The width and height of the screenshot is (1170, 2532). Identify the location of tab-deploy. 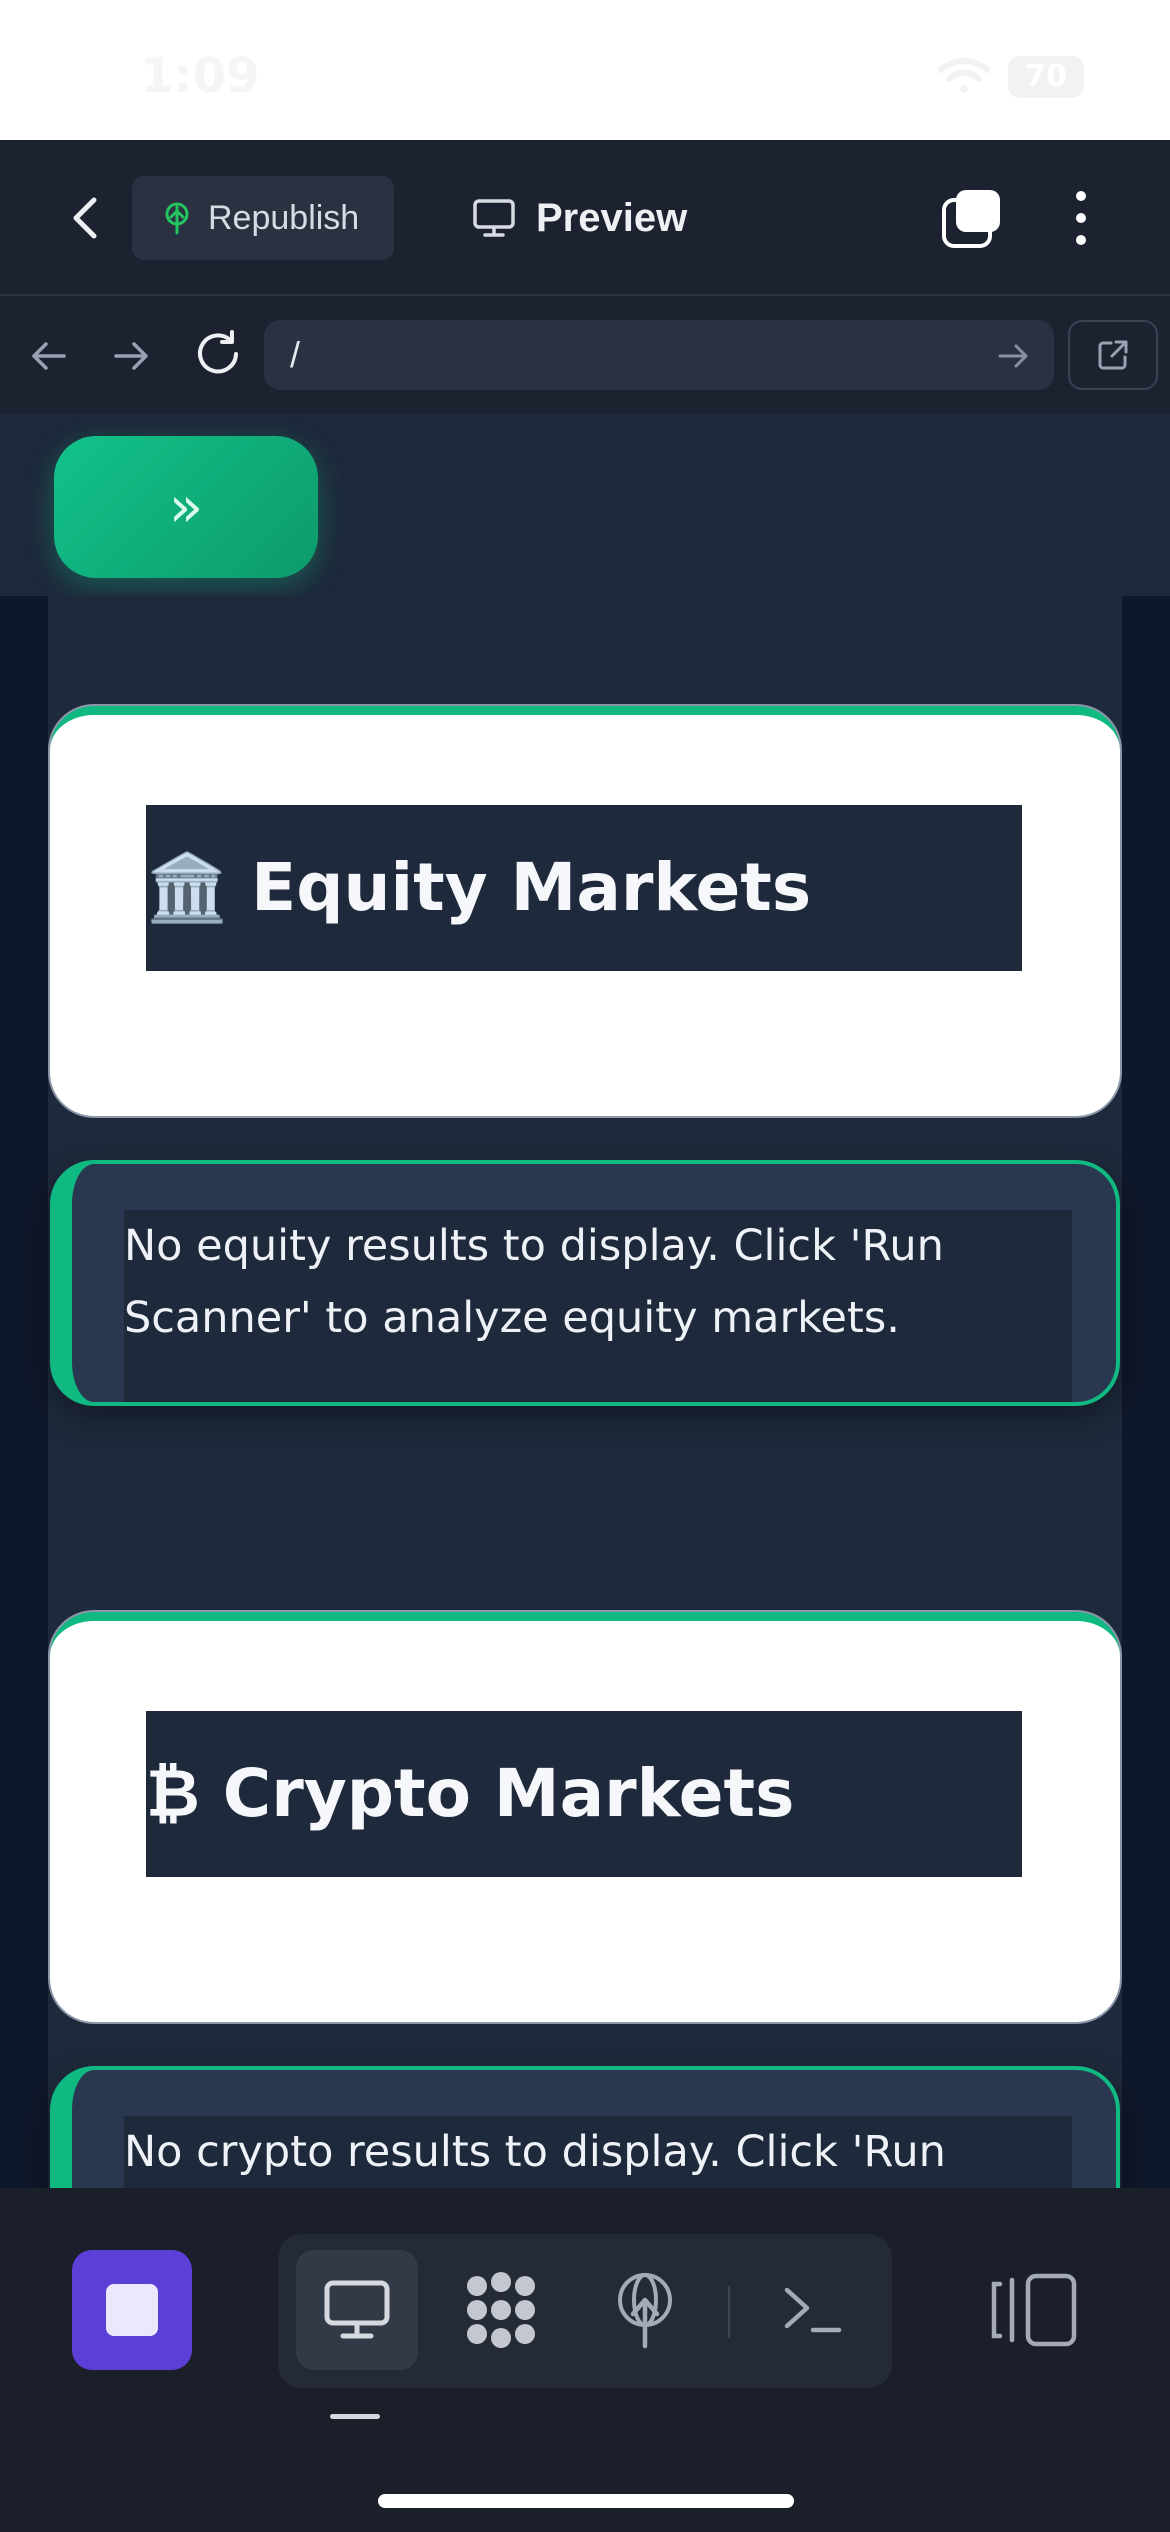
(645, 2310).